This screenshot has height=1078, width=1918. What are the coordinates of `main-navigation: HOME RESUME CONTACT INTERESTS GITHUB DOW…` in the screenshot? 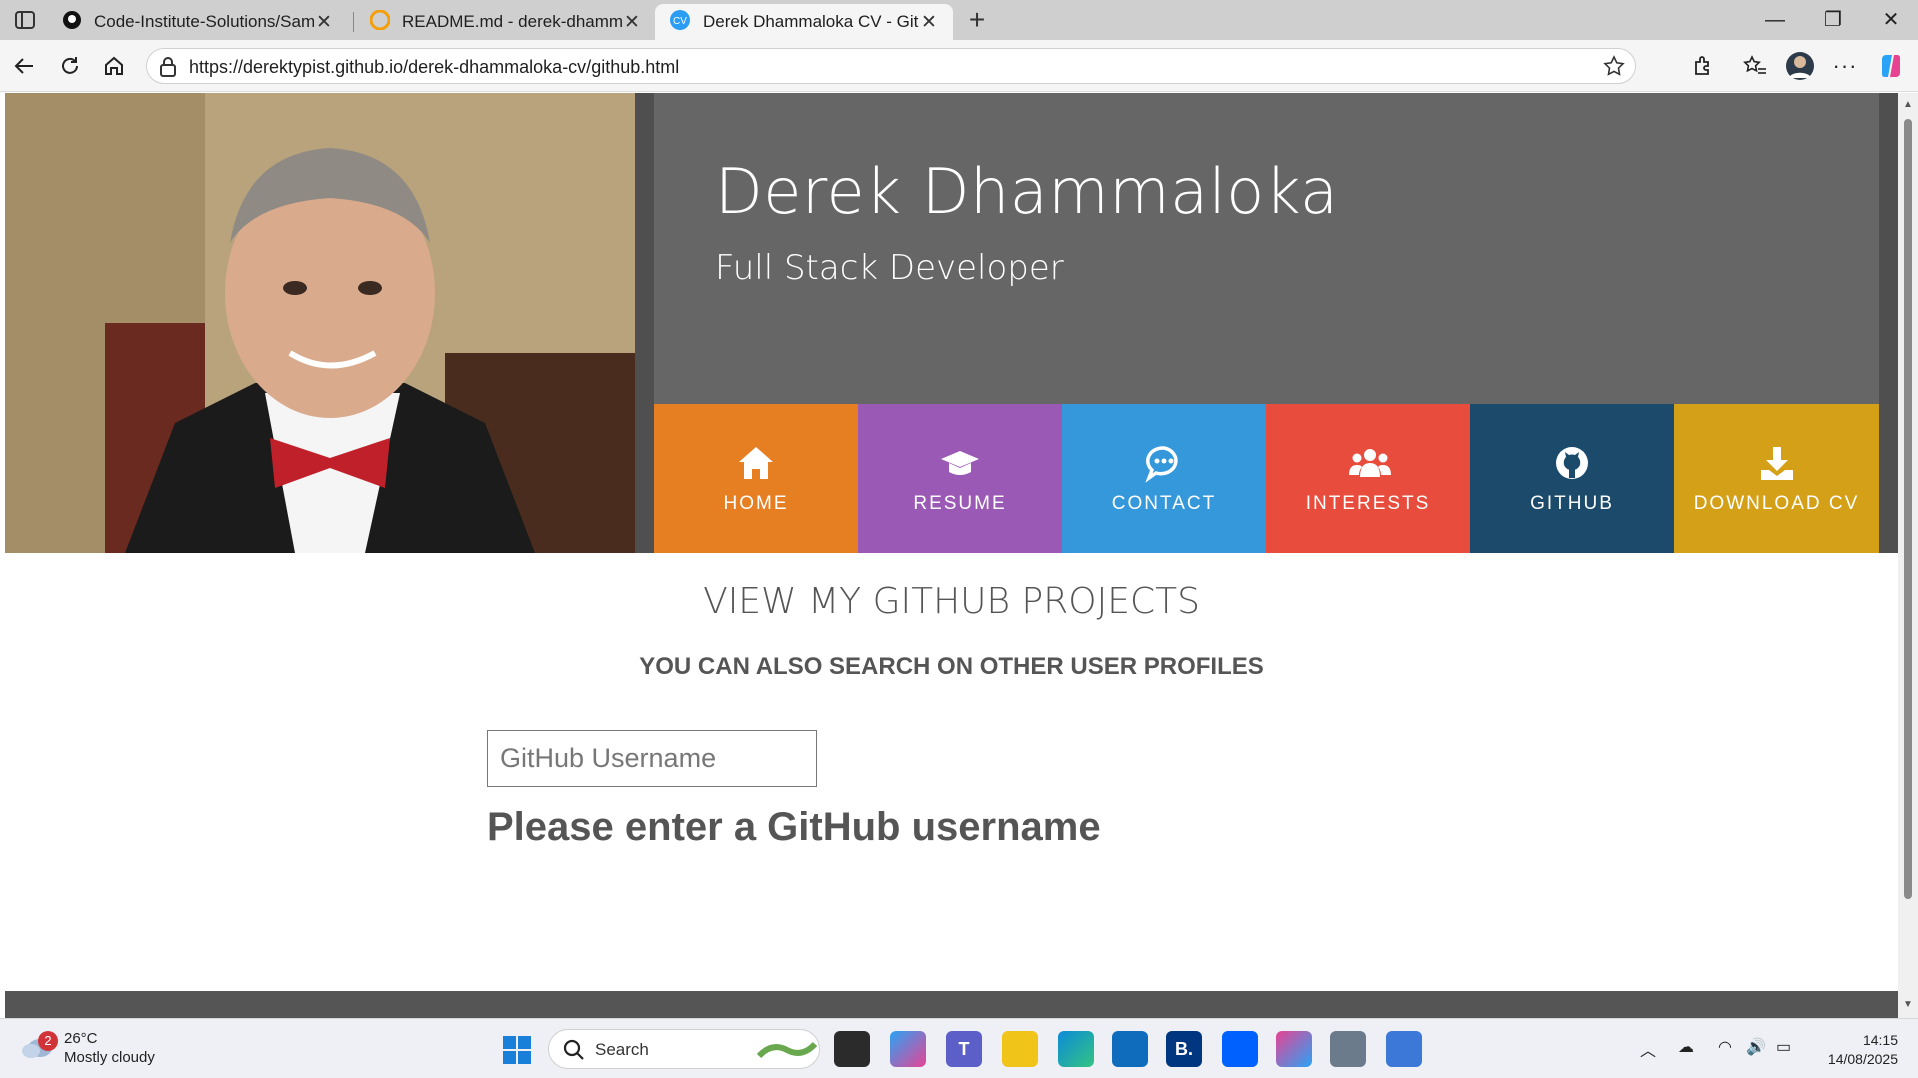 It's located at (1266, 478).